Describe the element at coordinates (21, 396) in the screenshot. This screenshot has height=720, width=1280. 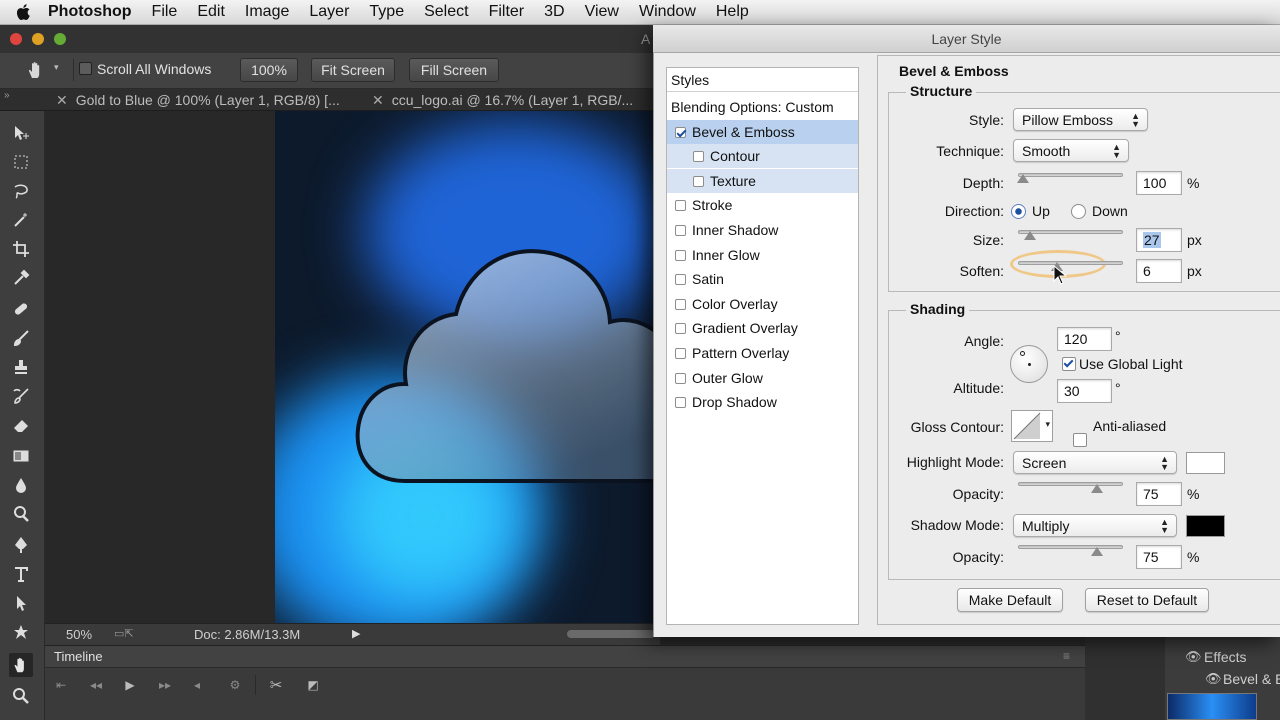
I see `history-brush-tool-icon` at that location.